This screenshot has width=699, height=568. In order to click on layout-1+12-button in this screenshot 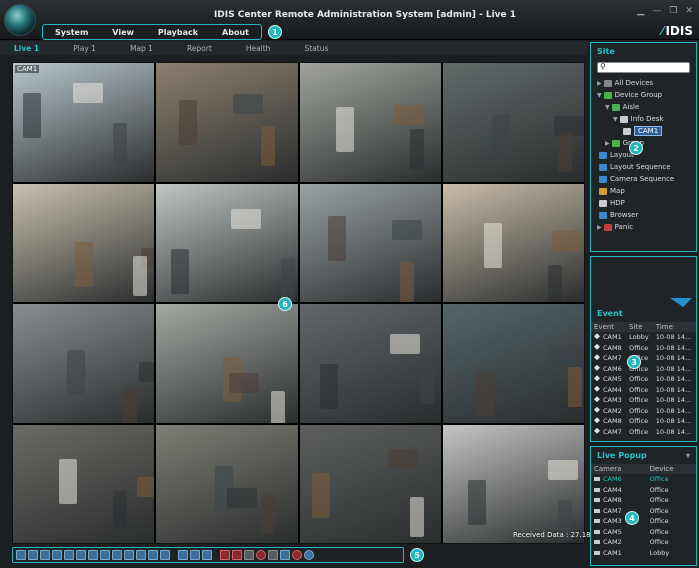, I will do `click(117, 555)`.